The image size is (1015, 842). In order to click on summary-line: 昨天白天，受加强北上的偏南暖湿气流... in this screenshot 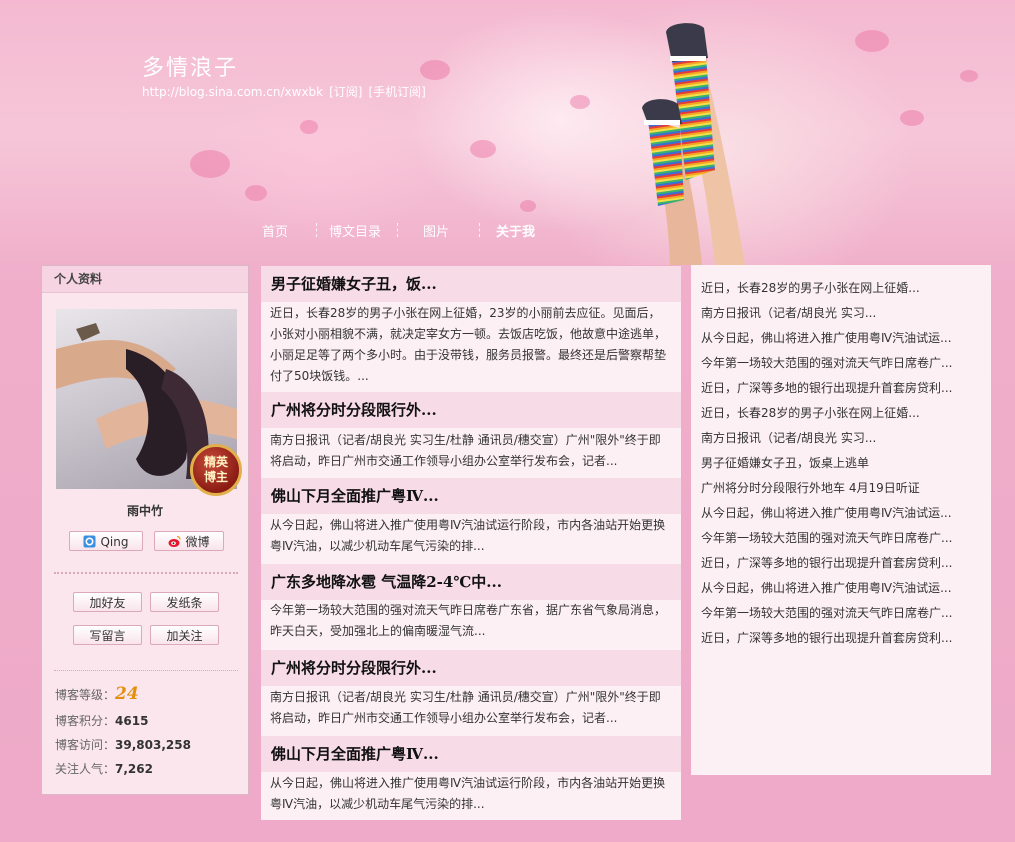, I will do `click(378, 631)`.